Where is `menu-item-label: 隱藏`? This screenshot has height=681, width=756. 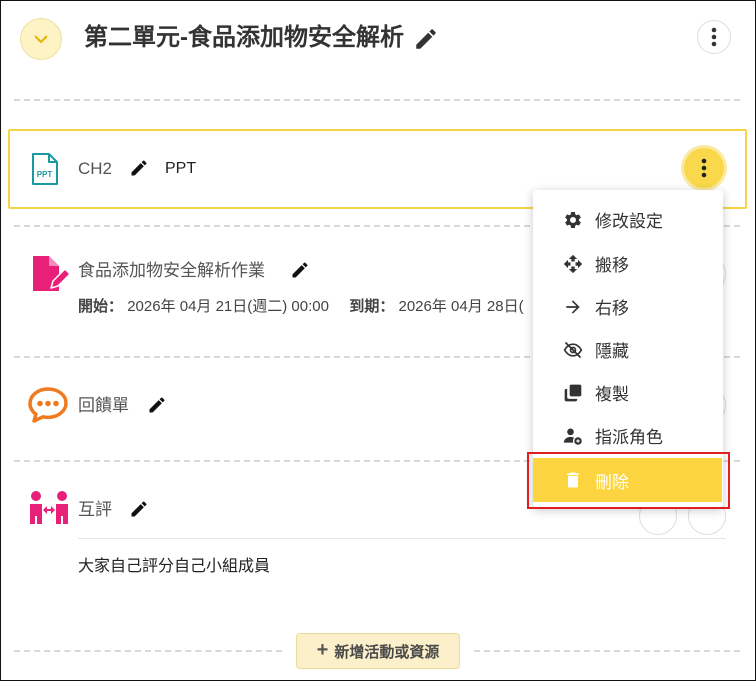 menu-item-label: 隱藏 is located at coordinates (612, 351).